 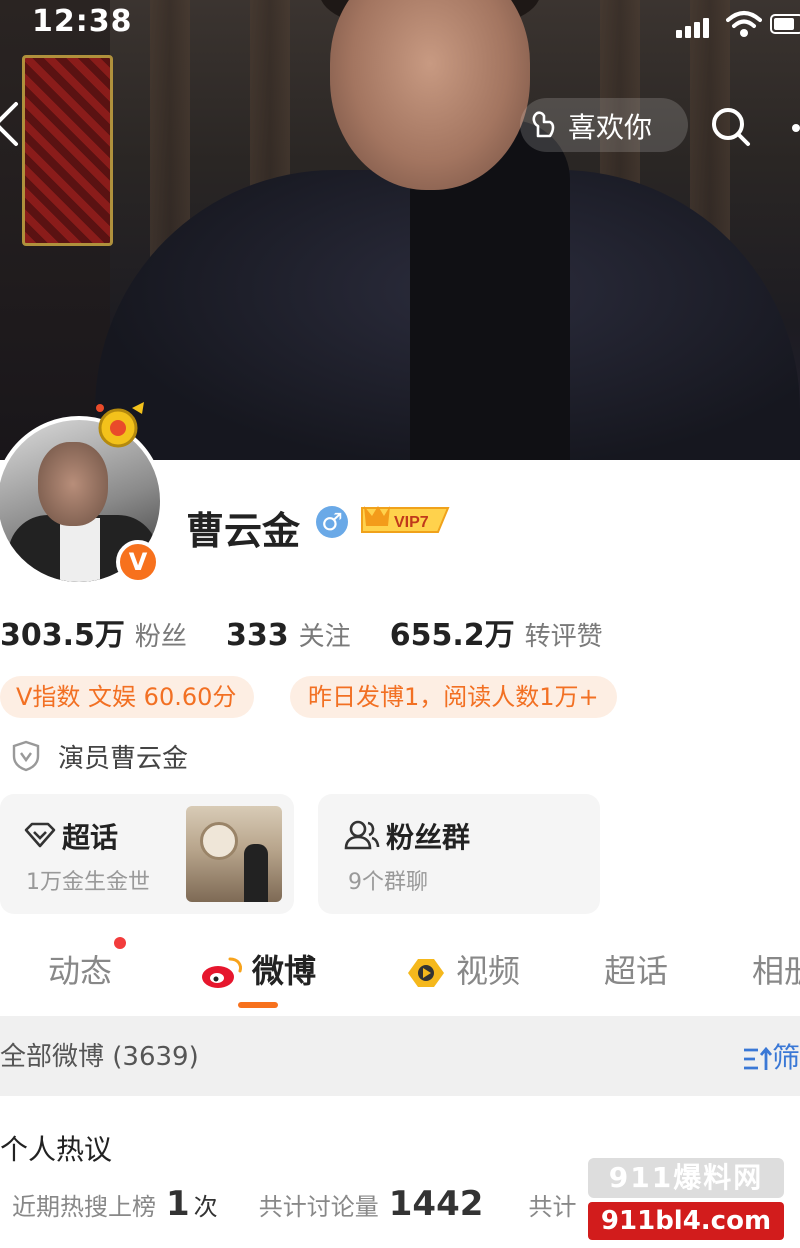 I want to click on stat-following: 333 关注, so click(x=288, y=634).